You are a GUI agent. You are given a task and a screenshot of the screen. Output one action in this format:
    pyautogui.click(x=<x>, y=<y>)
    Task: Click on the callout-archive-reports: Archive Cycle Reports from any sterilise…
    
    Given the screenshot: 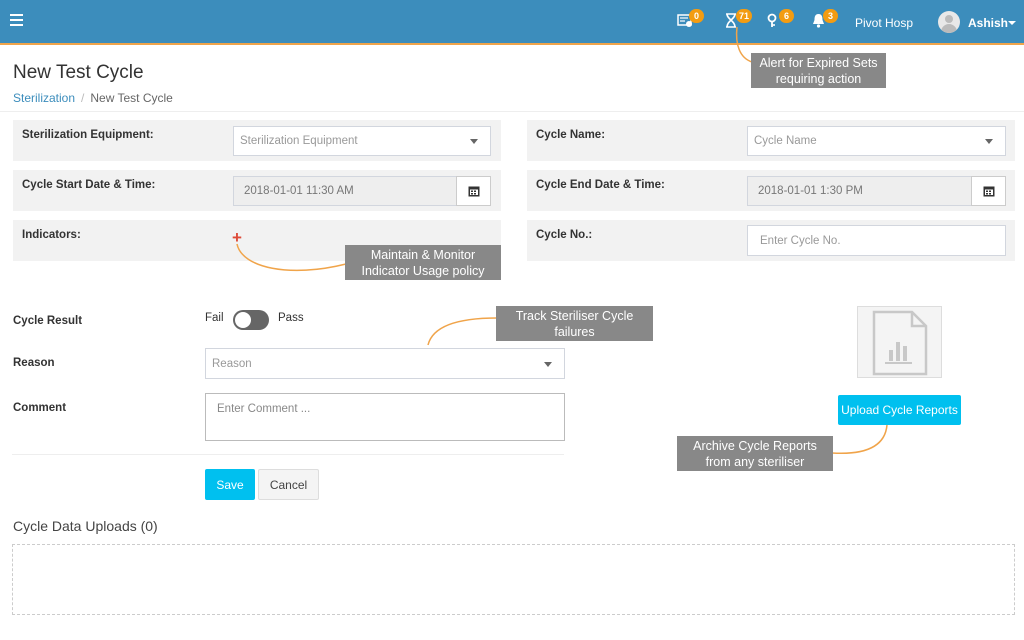 What is the action you would take?
    pyautogui.click(x=755, y=453)
    